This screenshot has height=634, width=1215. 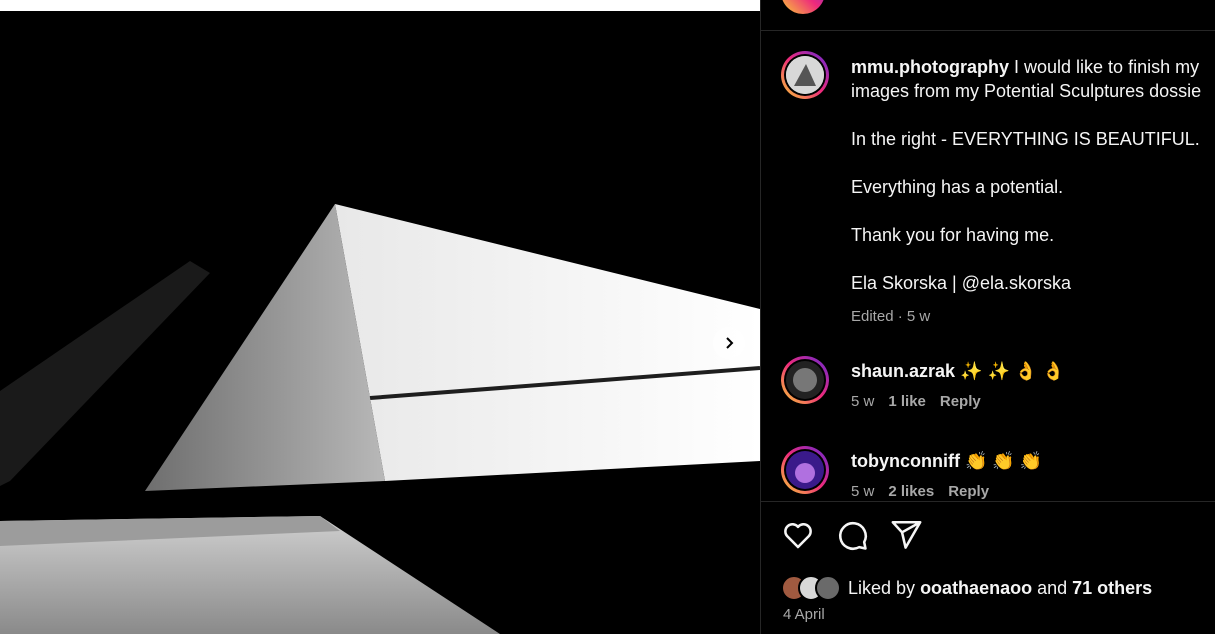 I want to click on comment-text: ✨ ✨ 👌 👌, so click(x=1012, y=371).